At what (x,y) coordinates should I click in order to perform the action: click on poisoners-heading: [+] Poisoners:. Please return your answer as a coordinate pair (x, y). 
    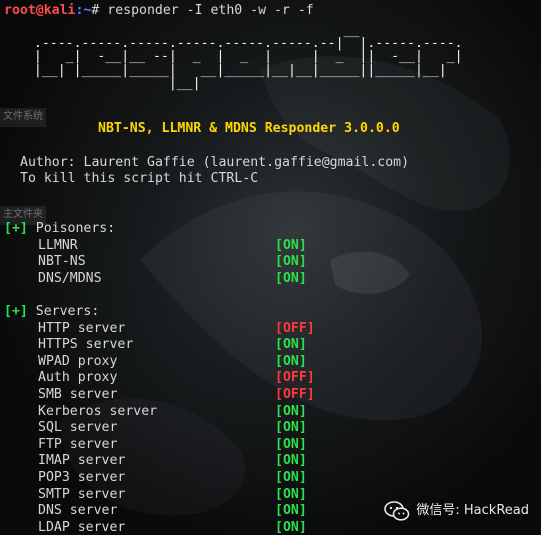
    Looking at the image, I should click on (59, 229).